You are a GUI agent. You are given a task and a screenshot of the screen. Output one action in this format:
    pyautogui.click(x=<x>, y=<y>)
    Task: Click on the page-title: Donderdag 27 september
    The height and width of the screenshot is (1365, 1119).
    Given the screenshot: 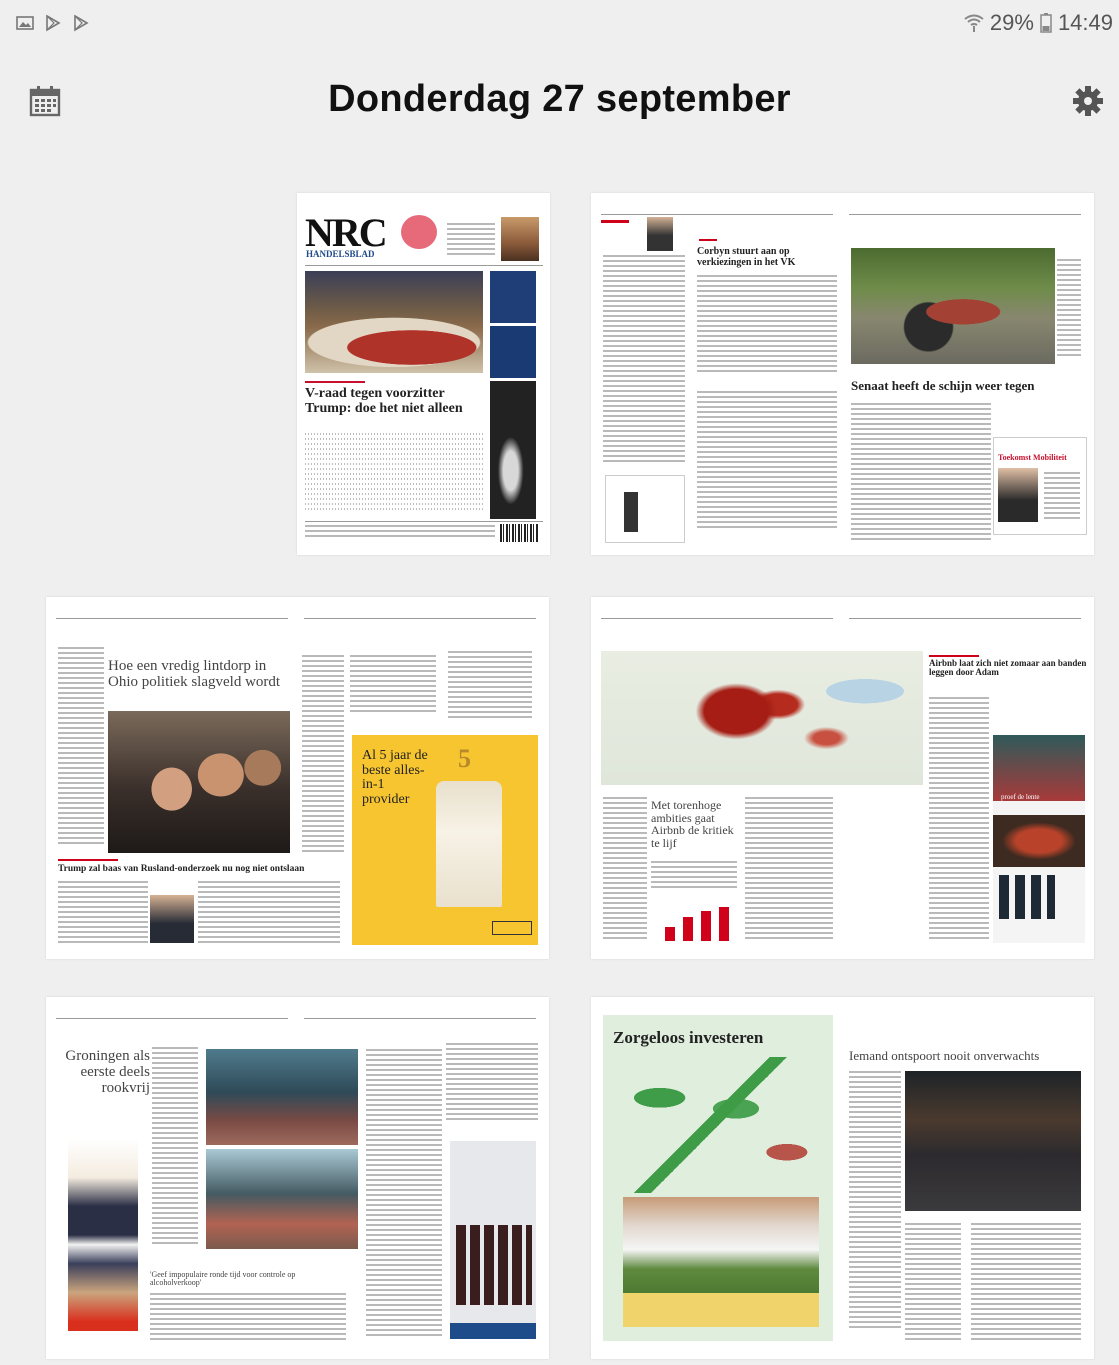 What is the action you would take?
    pyautogui.click(x=559, y=99)
    